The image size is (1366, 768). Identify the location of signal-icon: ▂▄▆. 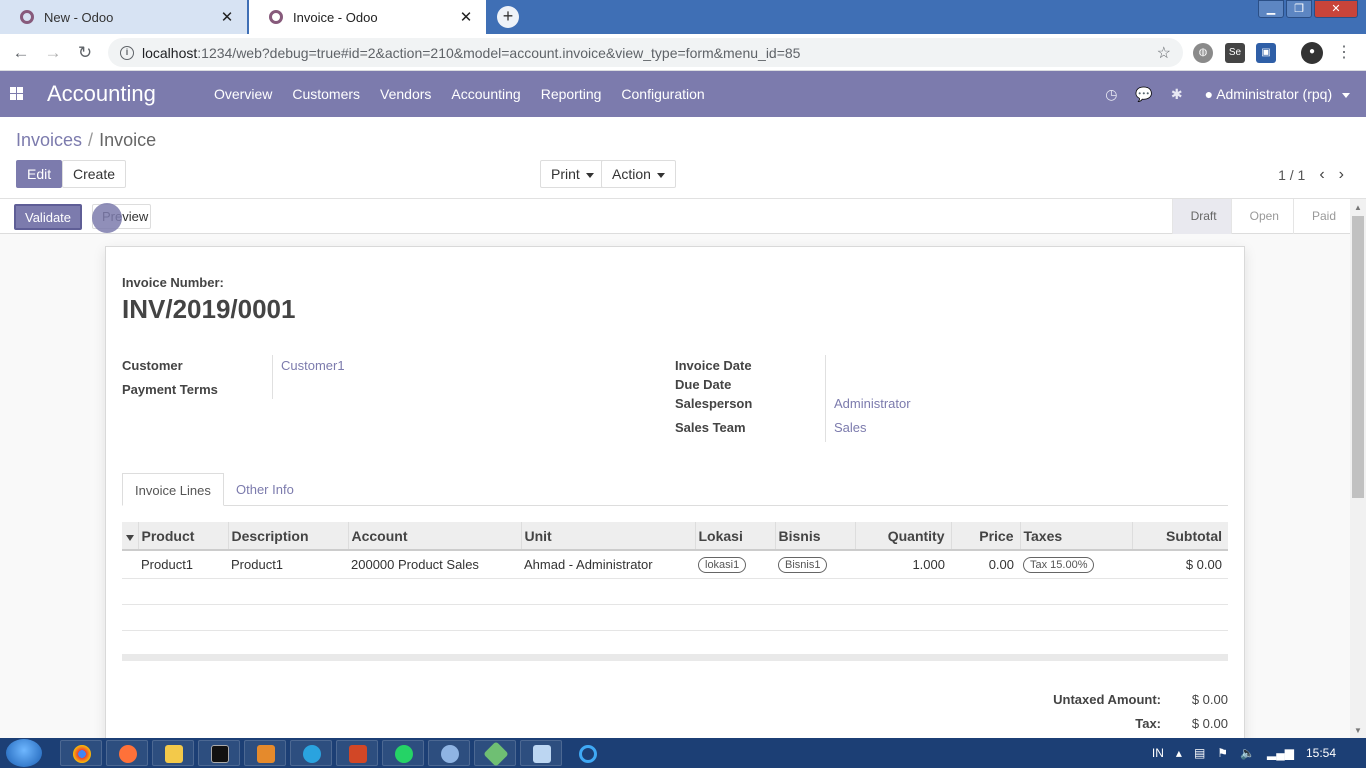
(1280, 753).